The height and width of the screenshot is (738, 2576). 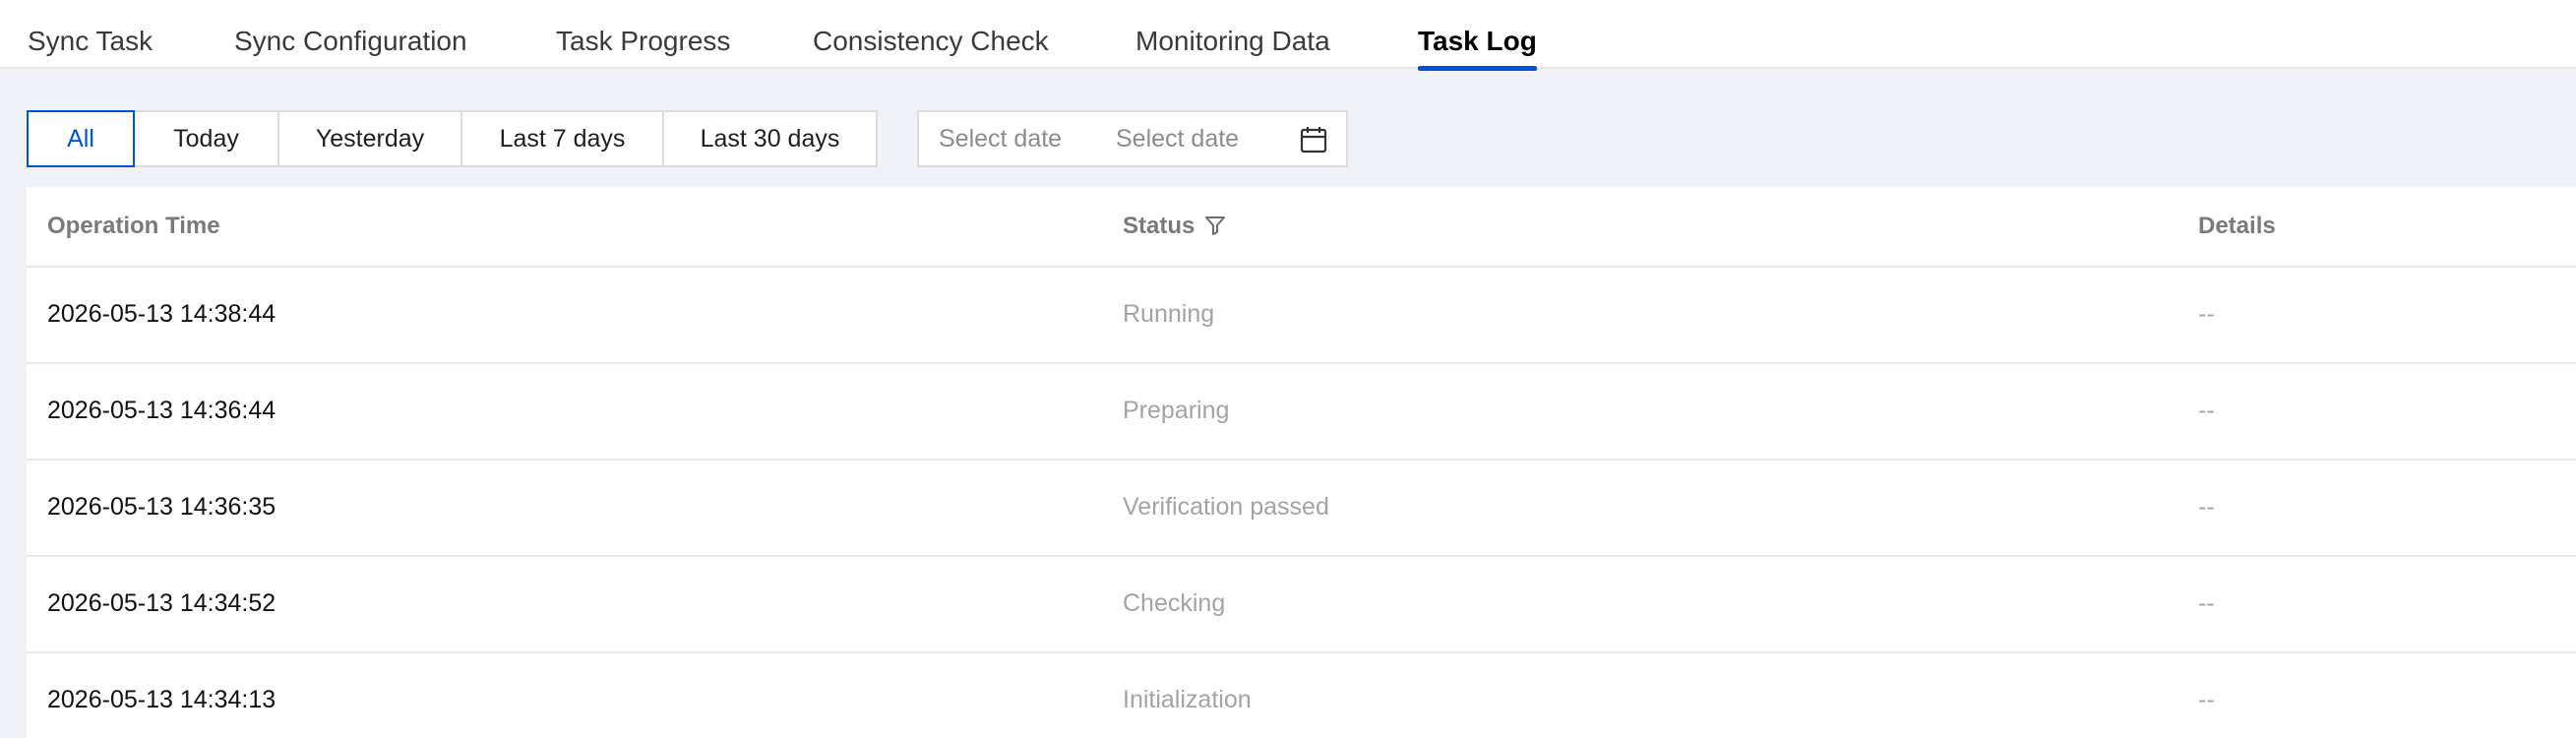 I want to click on range-all-button: All, so click(x=81, y=138).